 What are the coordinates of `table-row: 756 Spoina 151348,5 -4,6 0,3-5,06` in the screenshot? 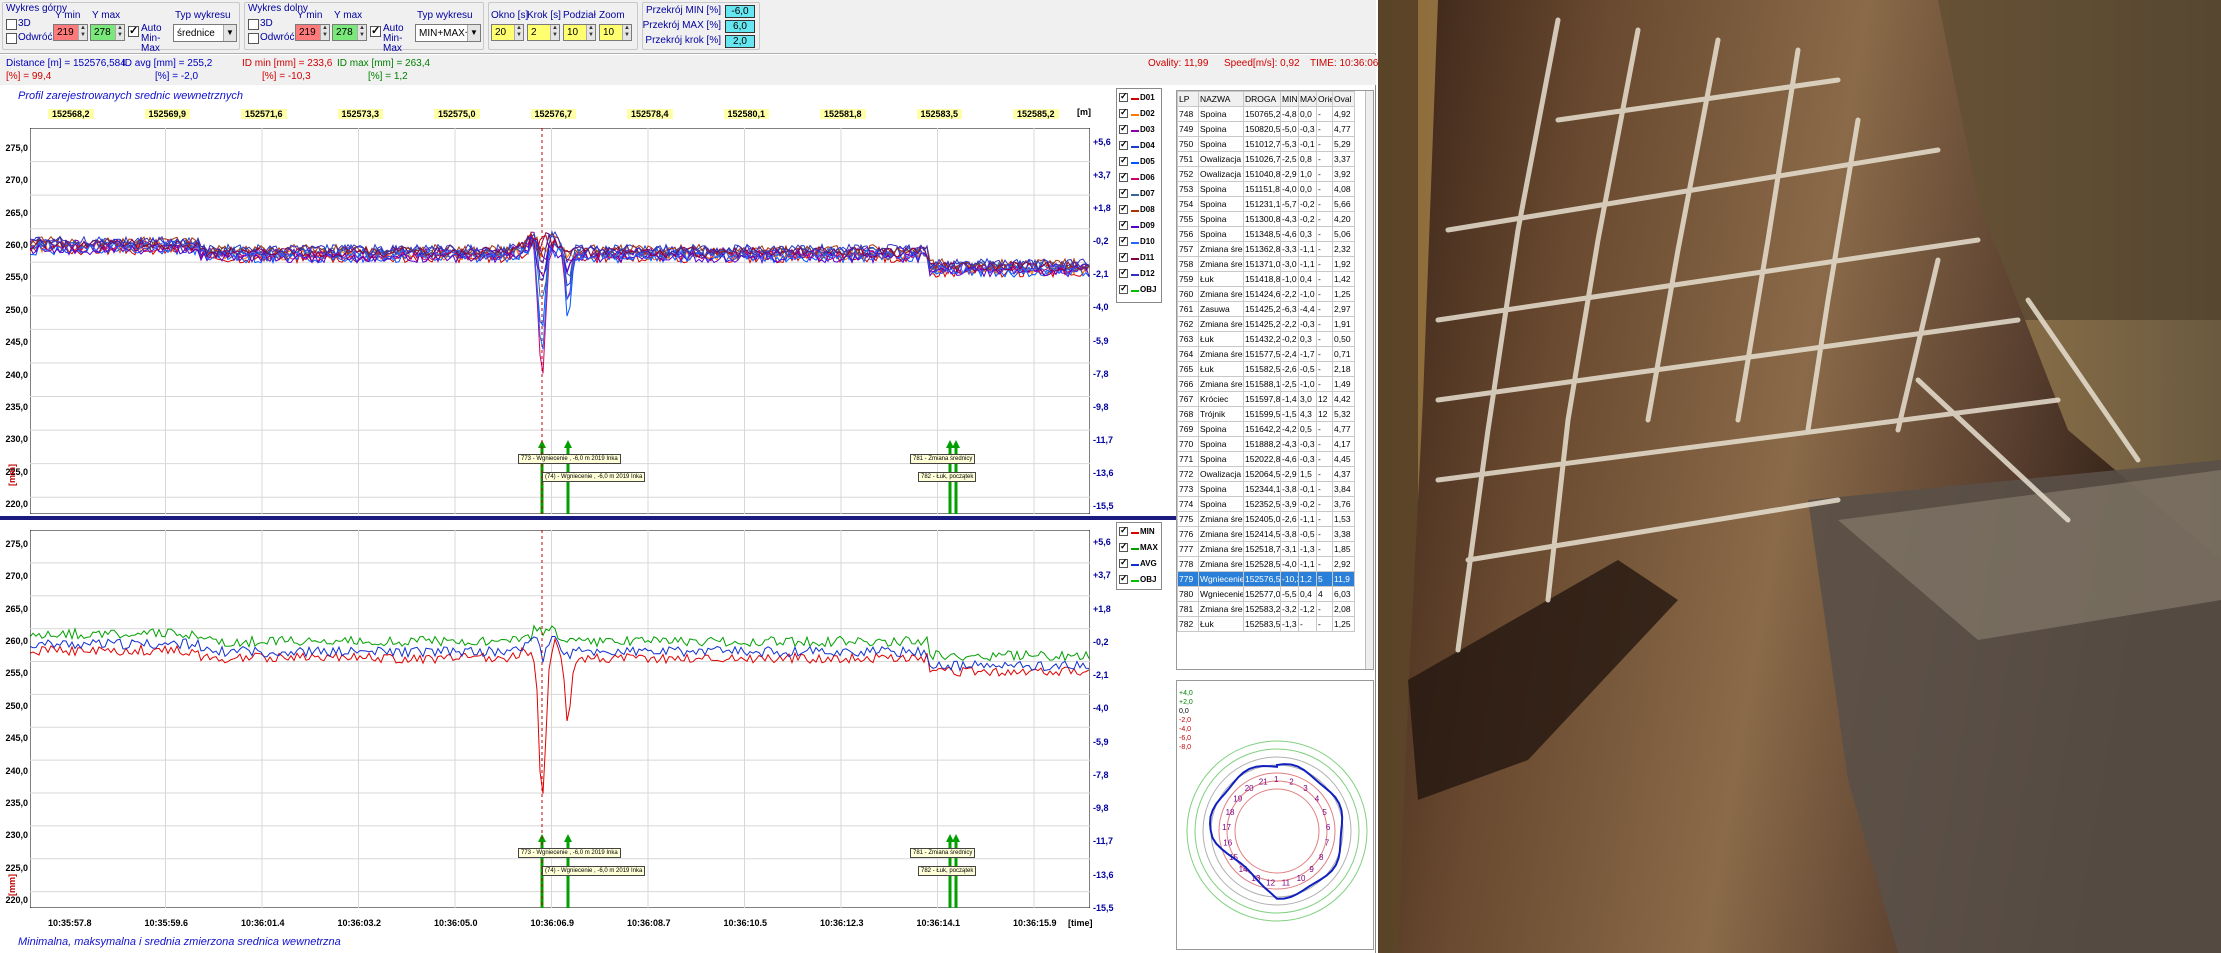 It's located at (1266, 234).